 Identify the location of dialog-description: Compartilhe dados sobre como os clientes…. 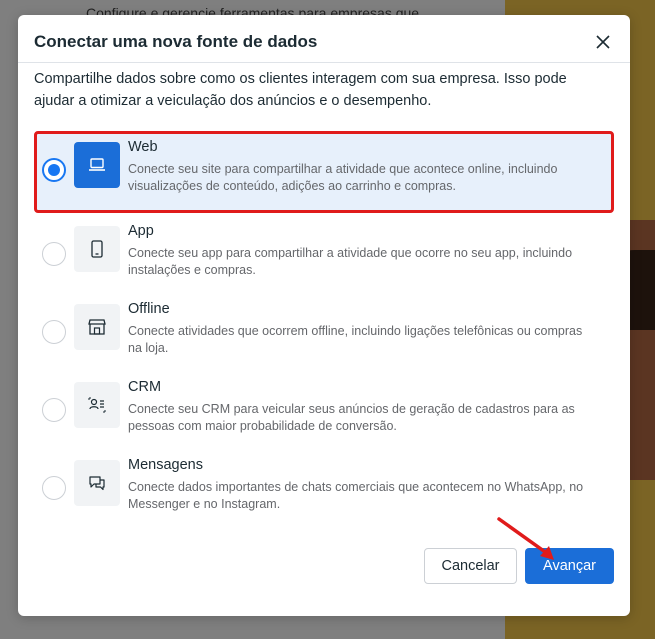
(300, 90).